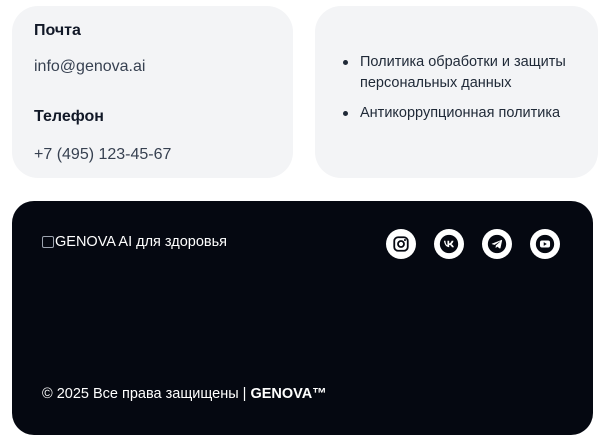 The width and height of the screenshot is (603, 438). I want to click on vk-link, so click(449, 244).